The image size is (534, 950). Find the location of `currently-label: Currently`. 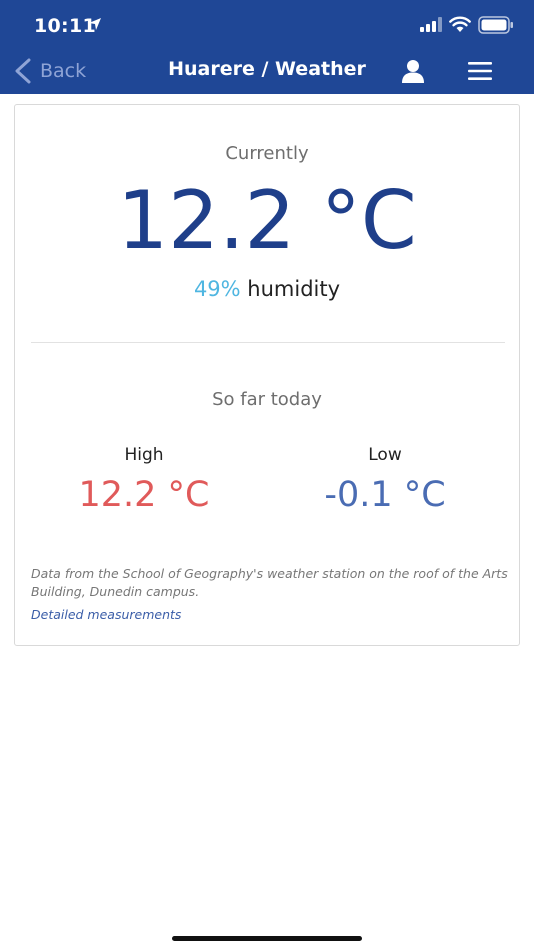

currently-label: Currently is located at coordinates (267, 153).